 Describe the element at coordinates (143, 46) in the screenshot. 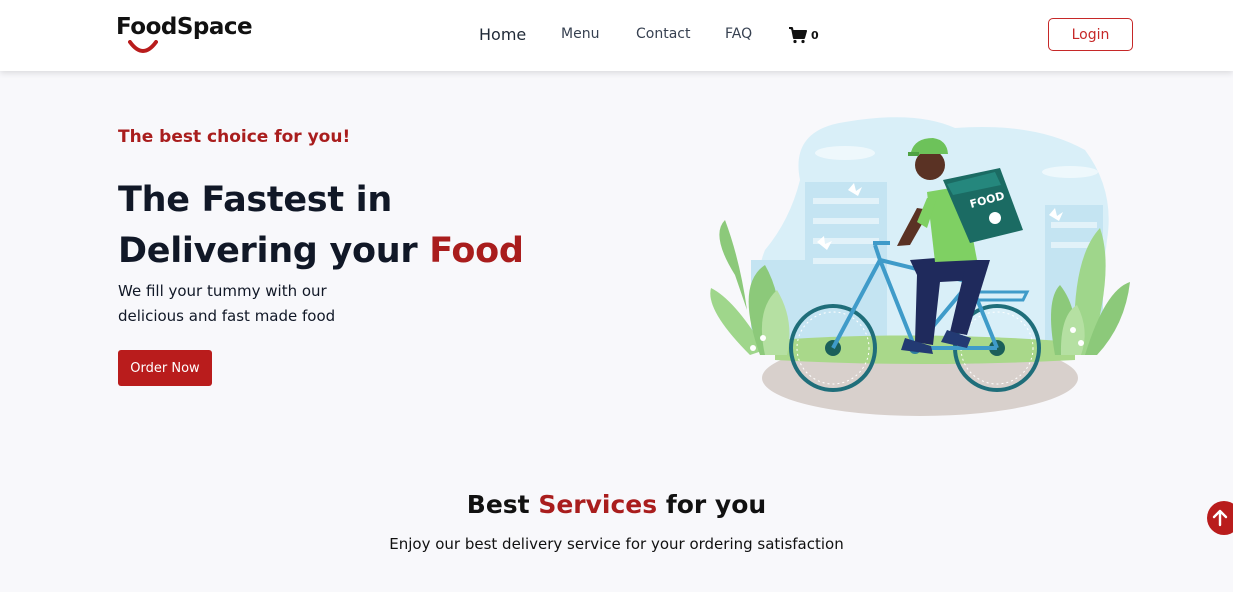

I see `logo-smile-icon` at that location.